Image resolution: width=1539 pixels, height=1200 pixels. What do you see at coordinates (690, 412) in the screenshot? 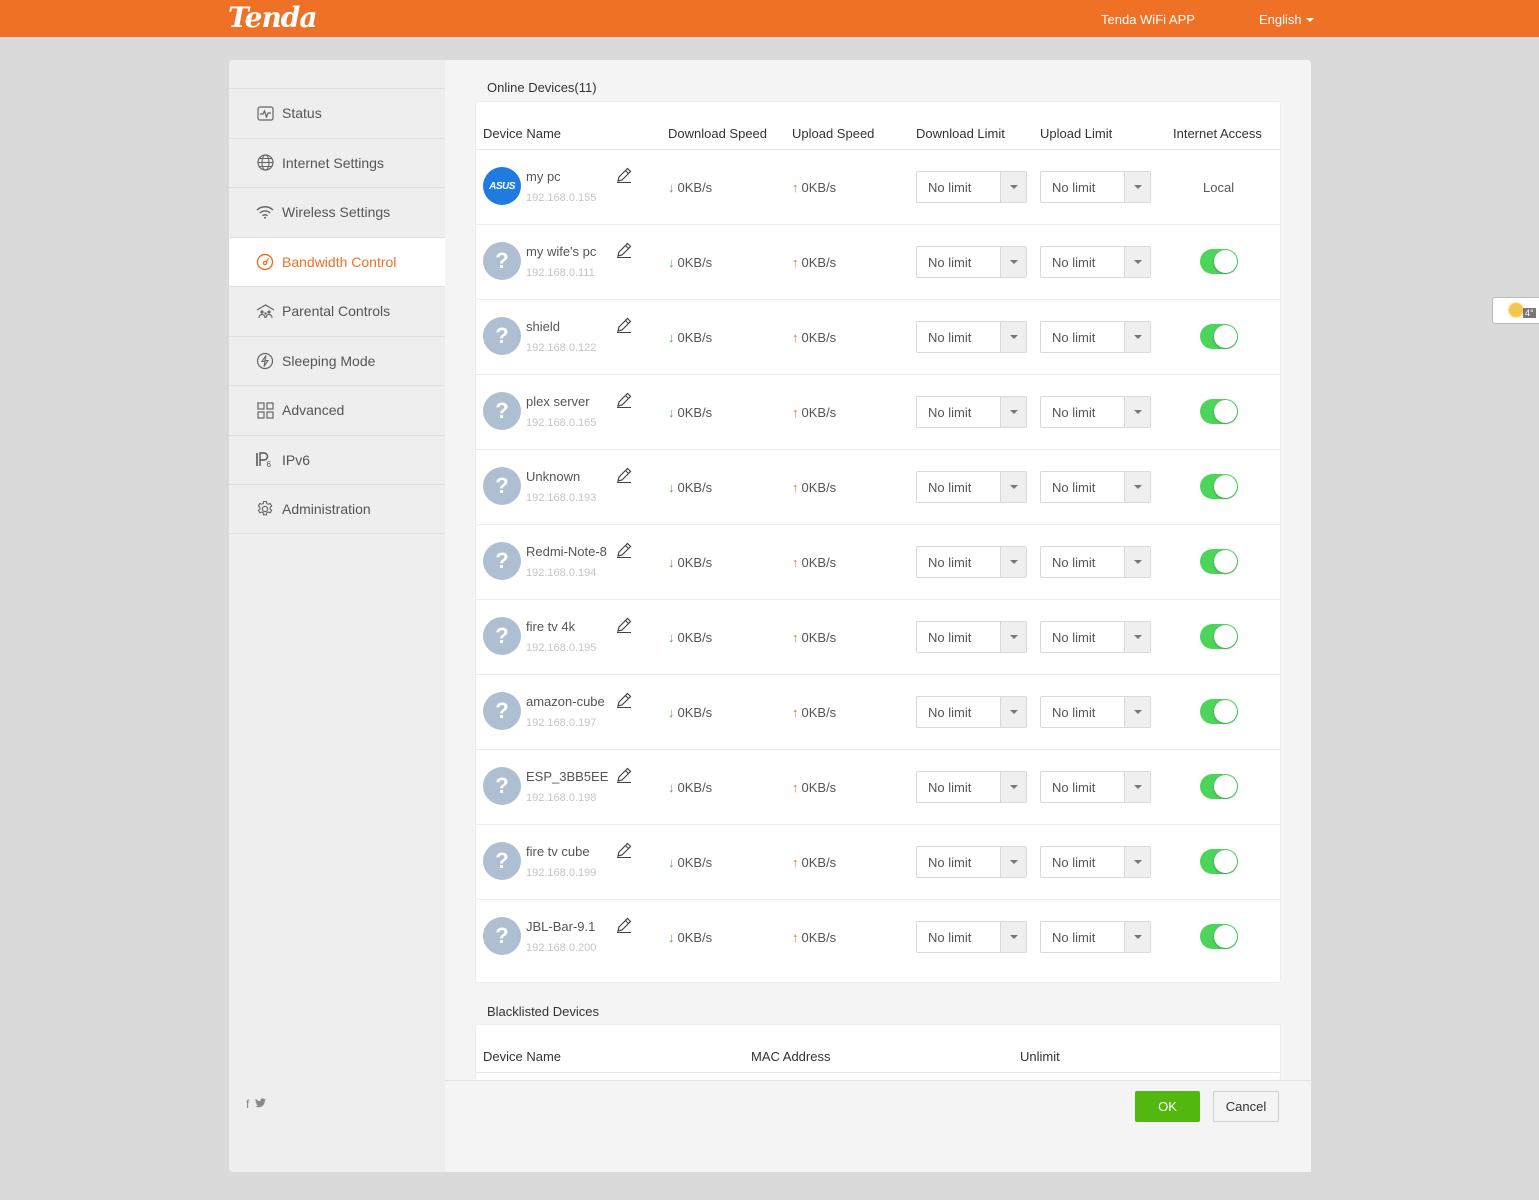
I see `download-speed: ↓ 0KB/s` at bounding box center [690, 412].